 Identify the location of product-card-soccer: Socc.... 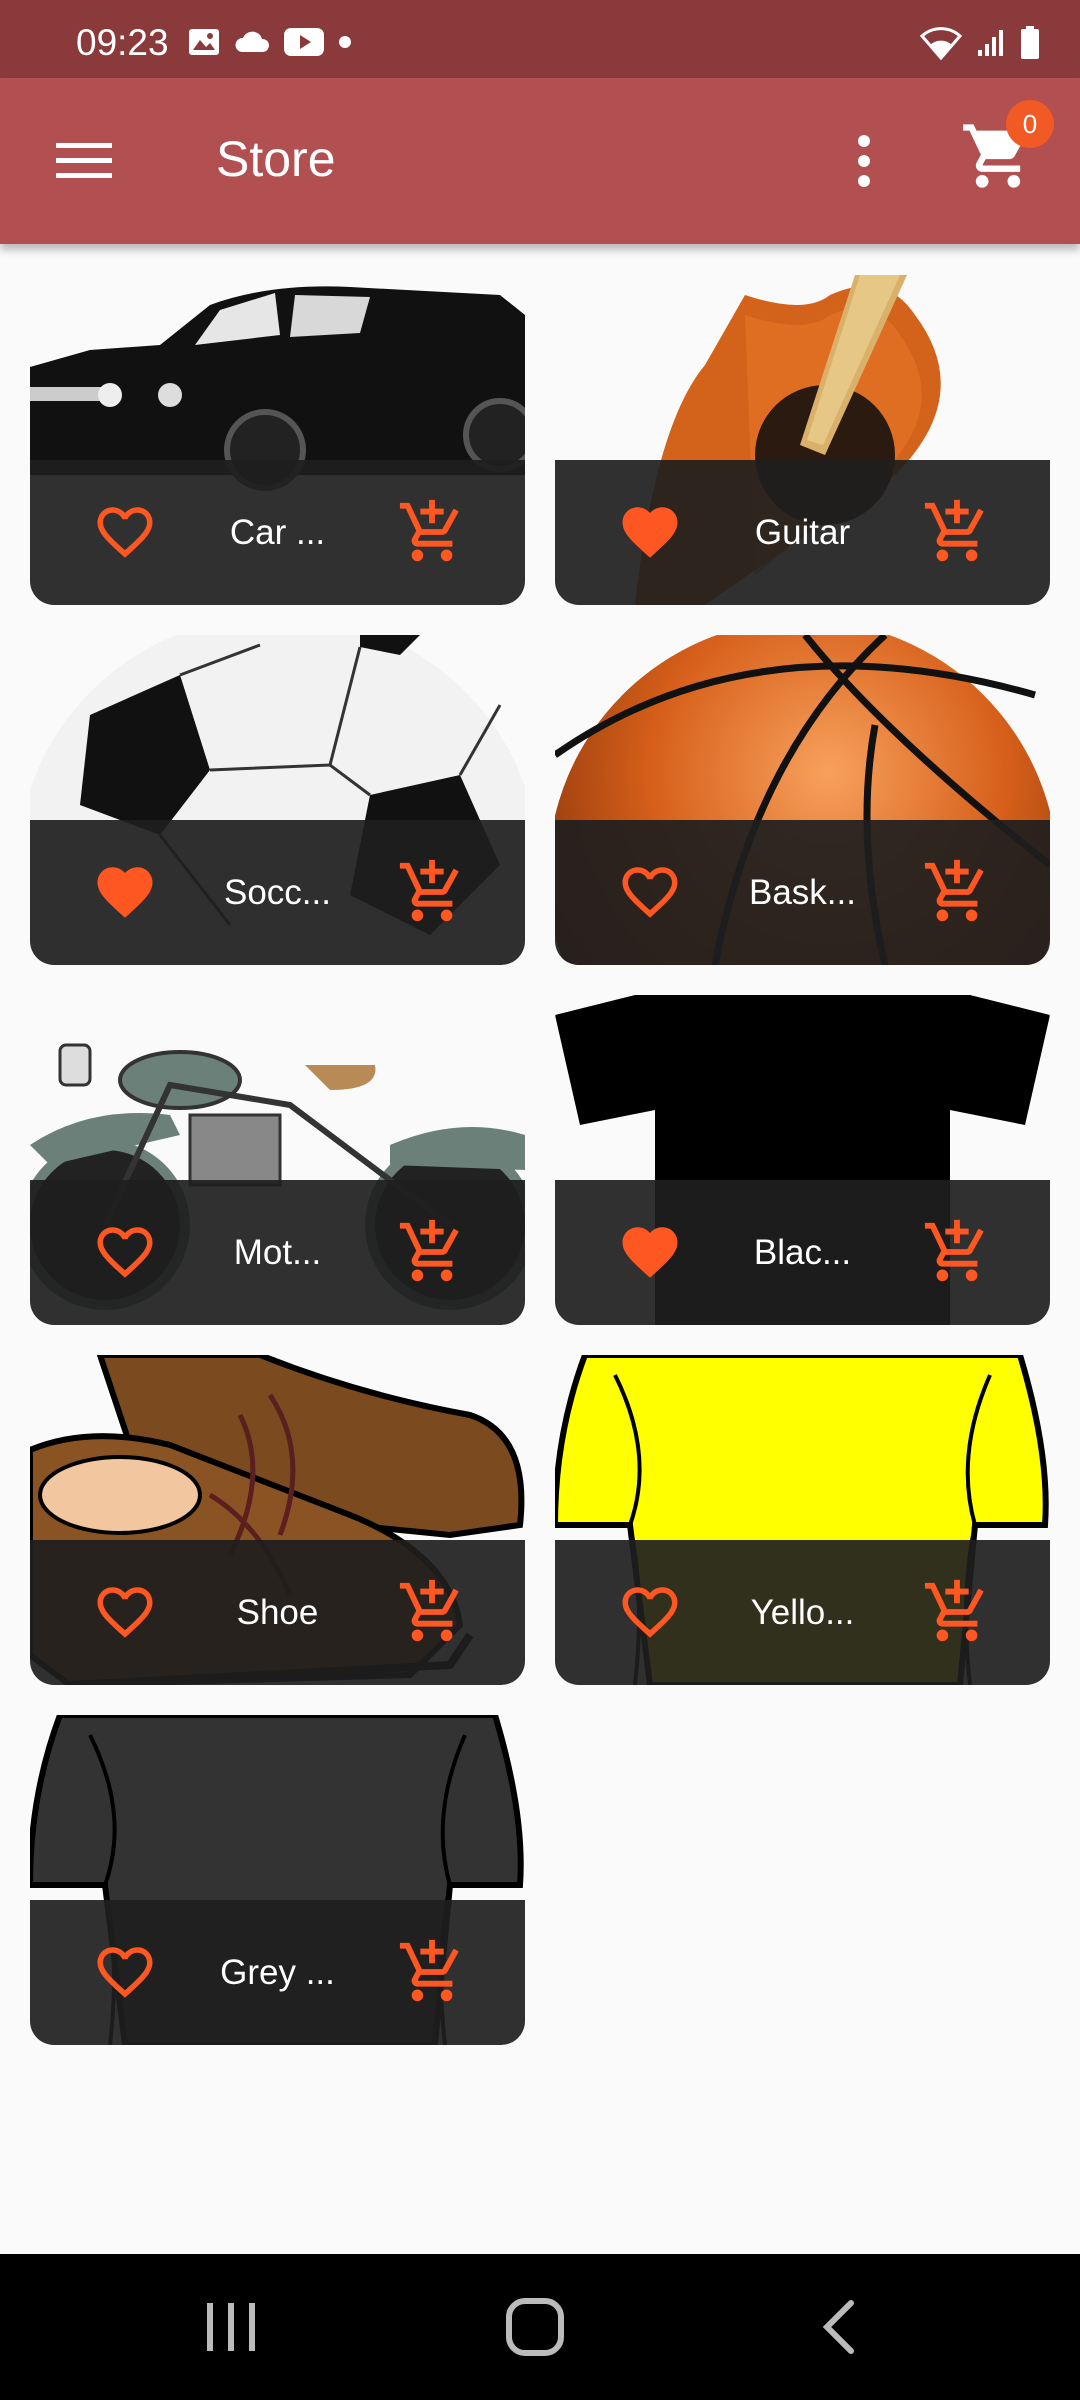
(277, 800).